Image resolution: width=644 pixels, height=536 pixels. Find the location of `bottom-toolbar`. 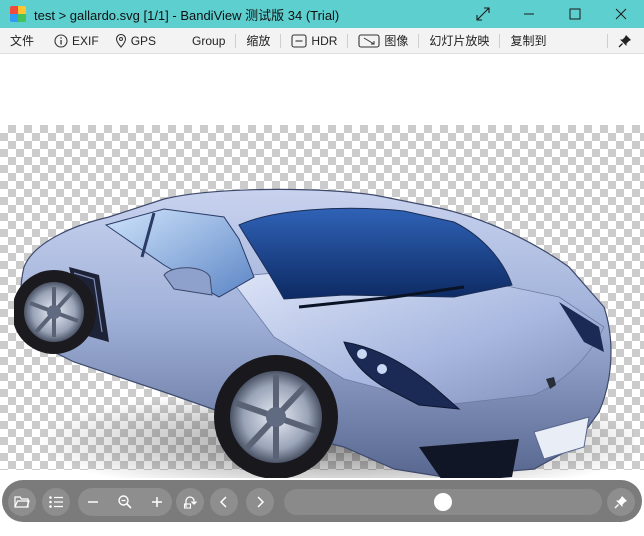

bottom-toolbar is located at coordinates (322, 507).